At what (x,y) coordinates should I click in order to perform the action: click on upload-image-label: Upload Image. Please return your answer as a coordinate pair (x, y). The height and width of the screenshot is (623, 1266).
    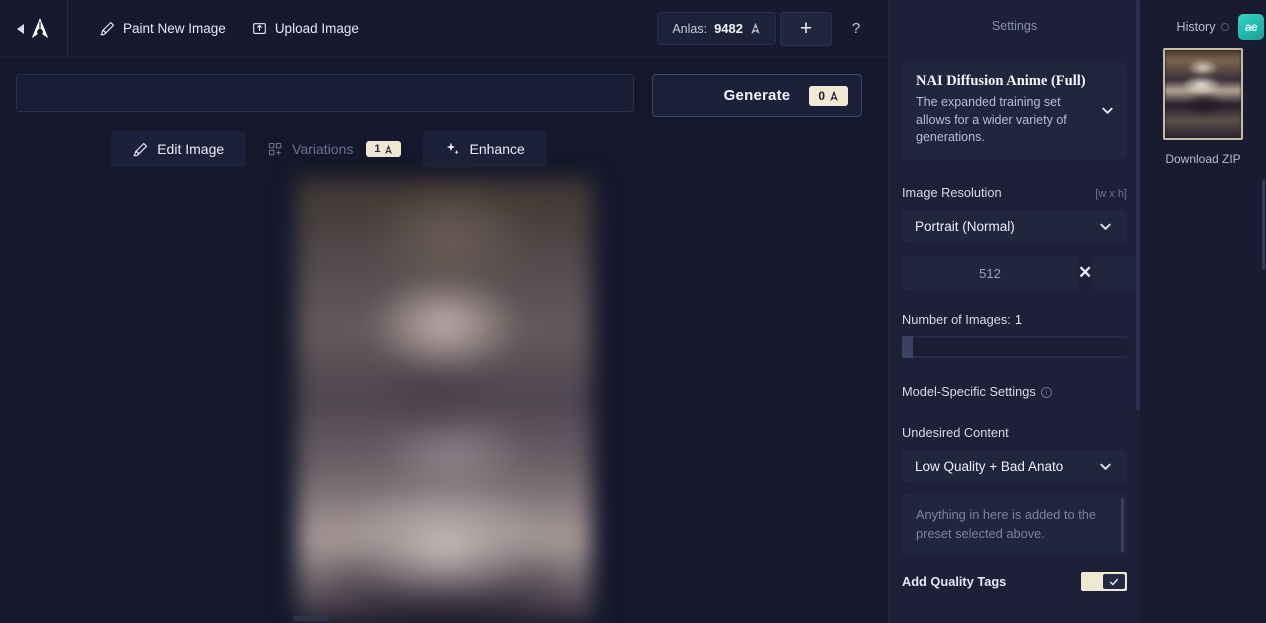
    Looking at the image, I should click on (316, 28).